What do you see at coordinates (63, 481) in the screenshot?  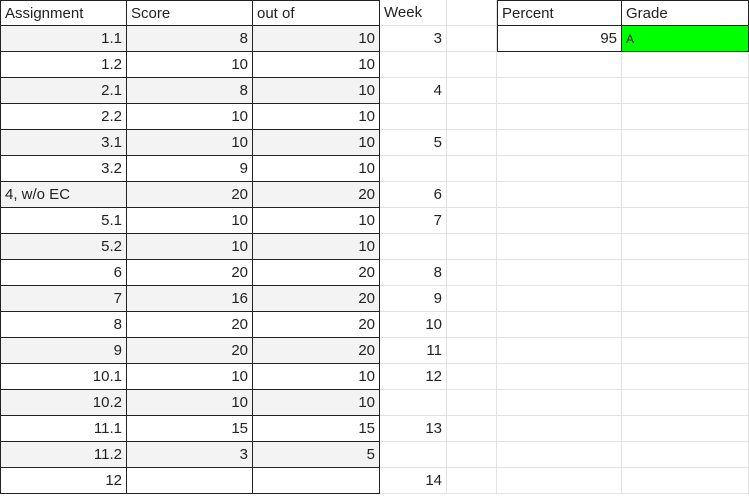 I see `assignment-cell: 12` at bounding box center [63, 481].